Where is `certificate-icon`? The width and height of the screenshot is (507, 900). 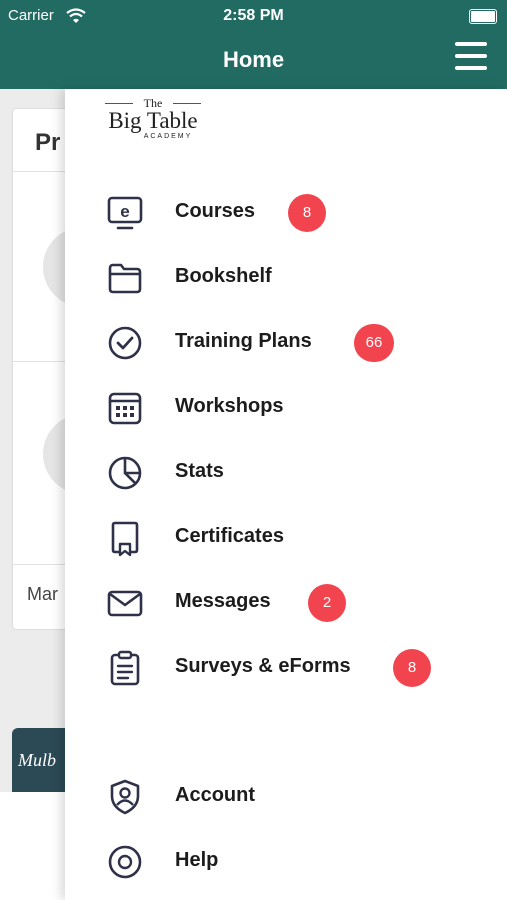
certificate-icon is located at coordinates (125, 539).